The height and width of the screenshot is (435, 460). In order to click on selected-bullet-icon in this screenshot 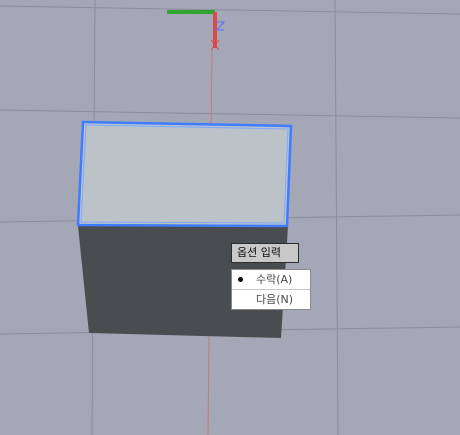, I will do `click(240, 279)`.